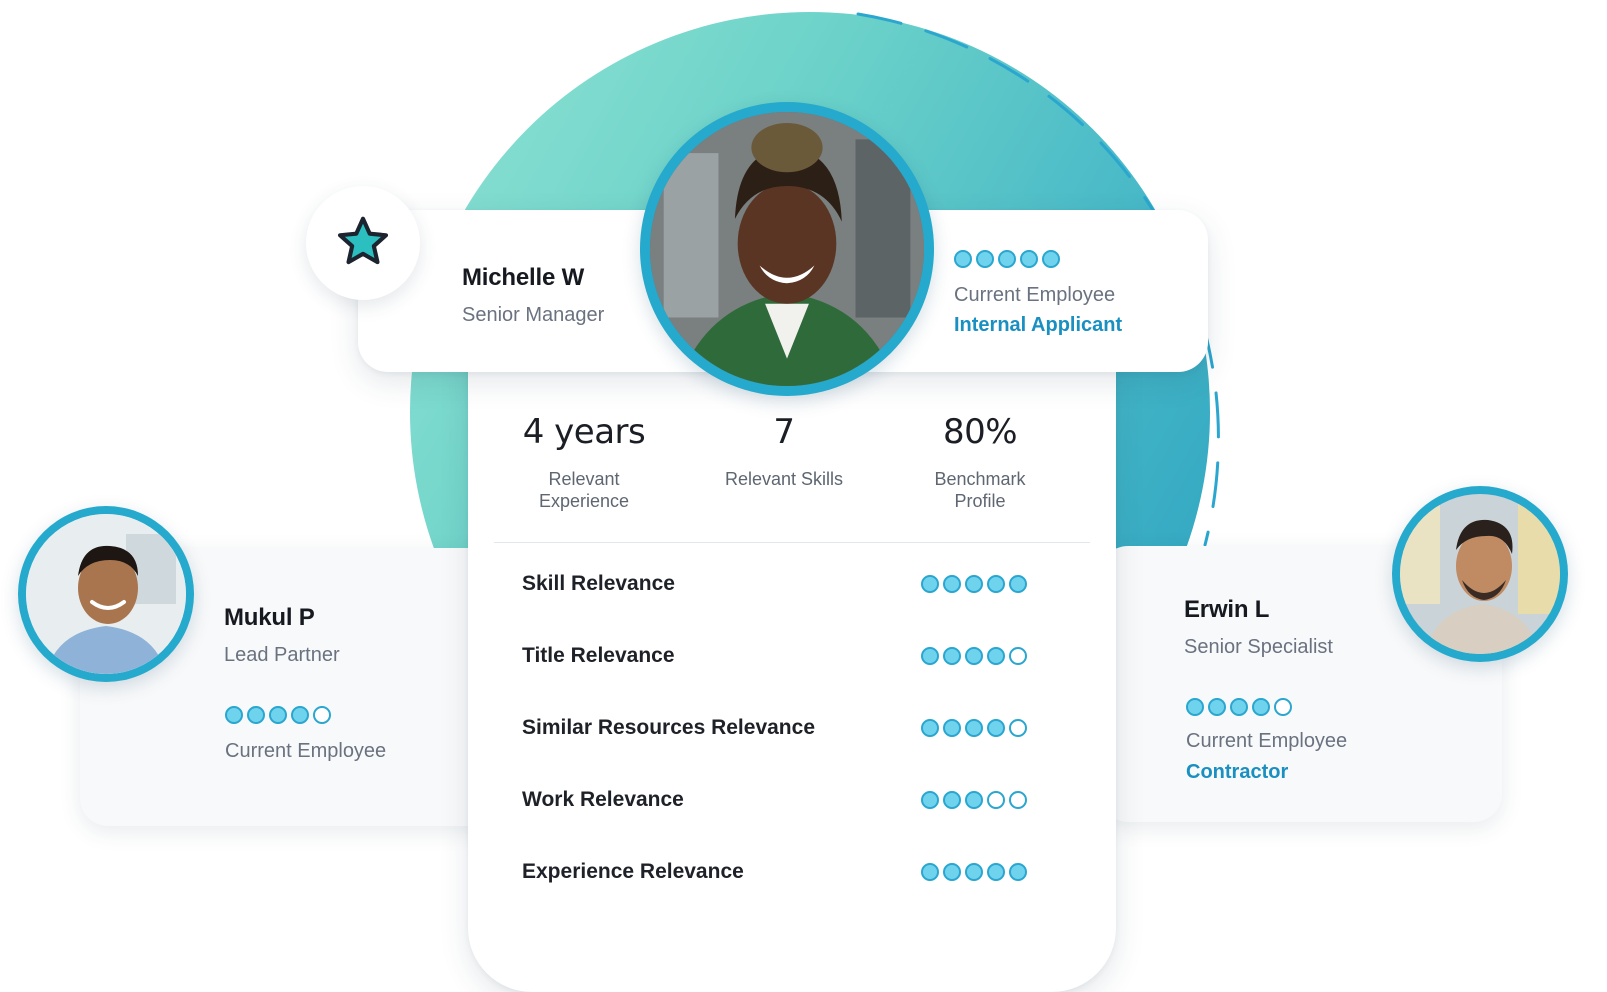  I want to click on candidate-tag: Internal Applicant, so click(1038, 325).